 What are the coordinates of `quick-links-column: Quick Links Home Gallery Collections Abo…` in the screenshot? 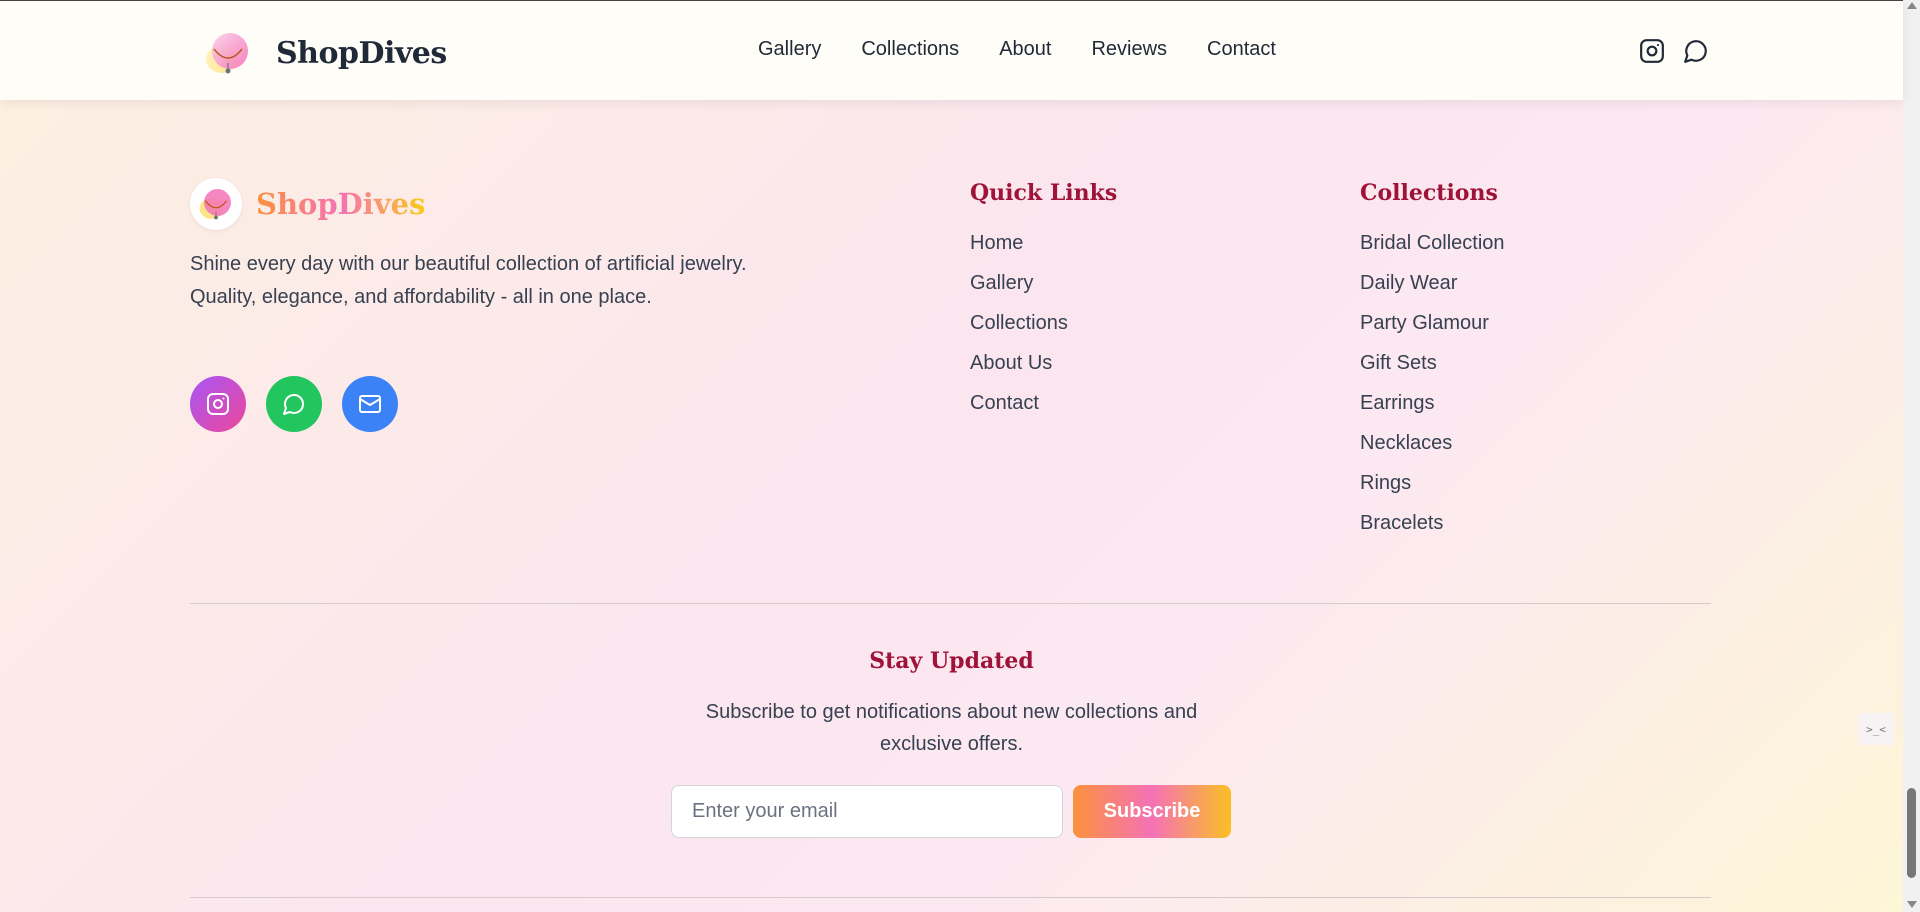 It's located at (1043, 304).